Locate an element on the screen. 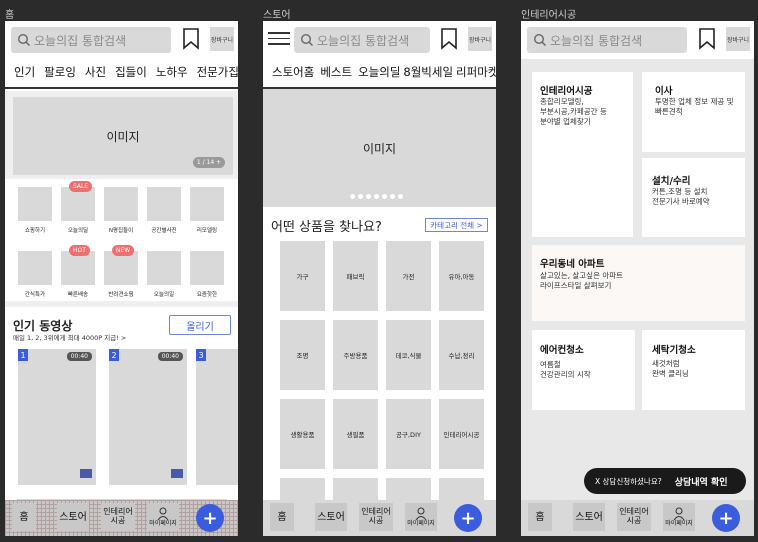  nav-item: 노하우 is located at coordinates (172, 74).